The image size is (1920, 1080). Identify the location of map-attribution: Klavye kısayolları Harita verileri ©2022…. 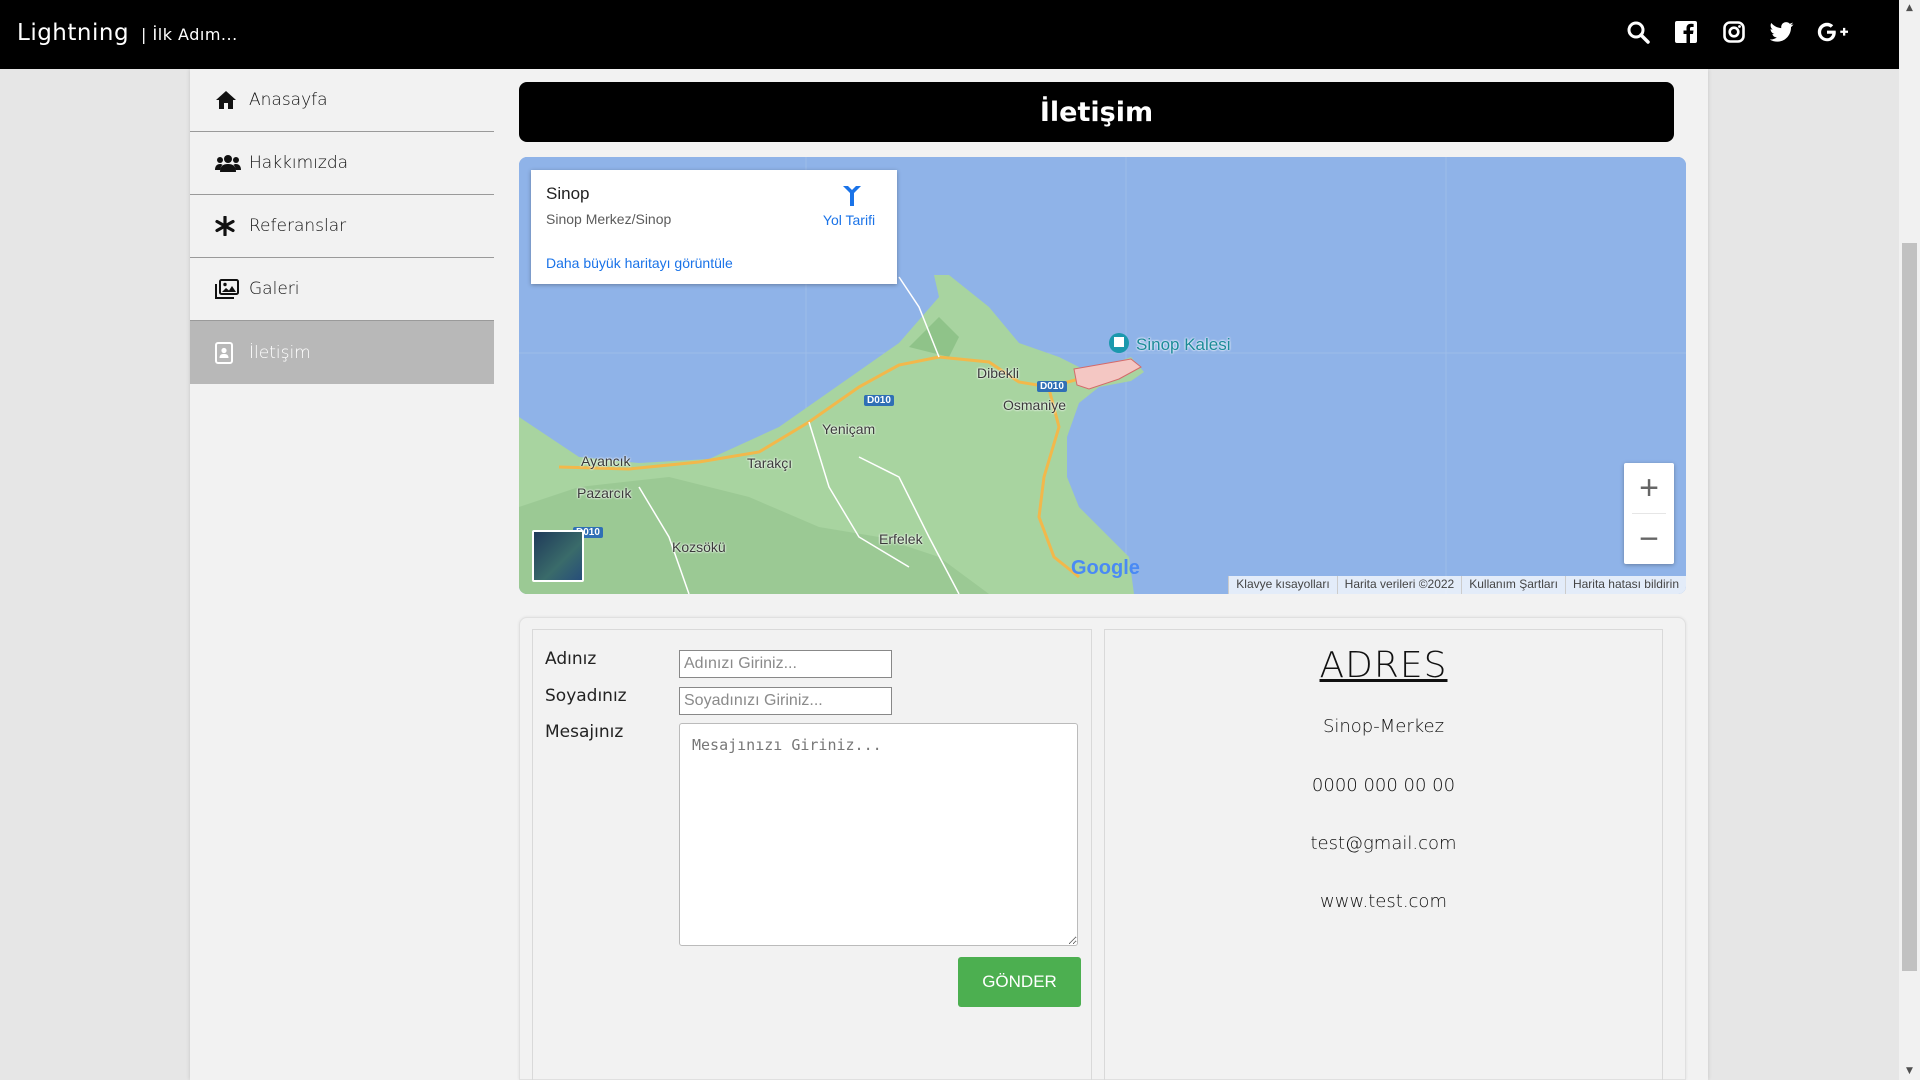
(1457, 585).